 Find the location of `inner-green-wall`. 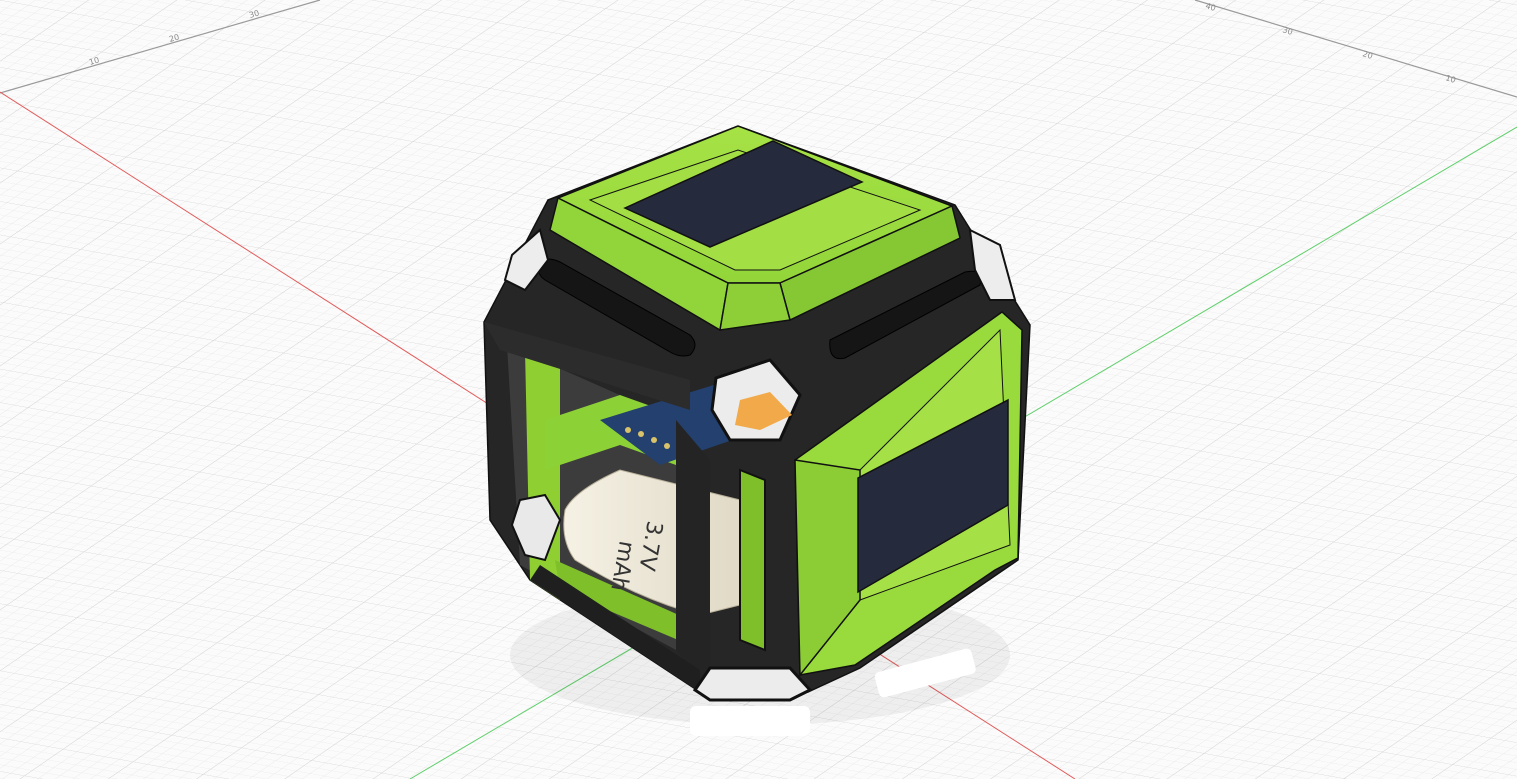

inner-green-wall is located at coordinates (542, 475).